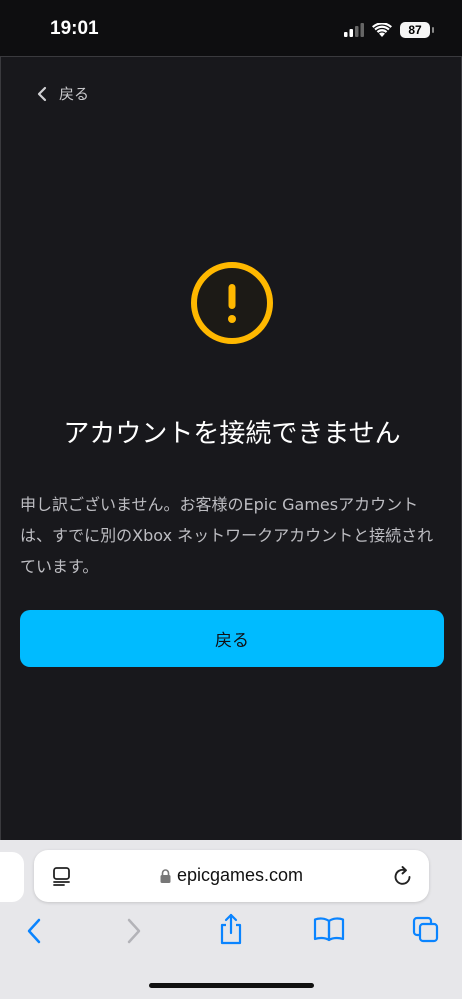 This screenshot has width=462, height=999. Describe the element at coordinates (417, 30) in the screenshot. I see `battery-indicator: 87` at that location.